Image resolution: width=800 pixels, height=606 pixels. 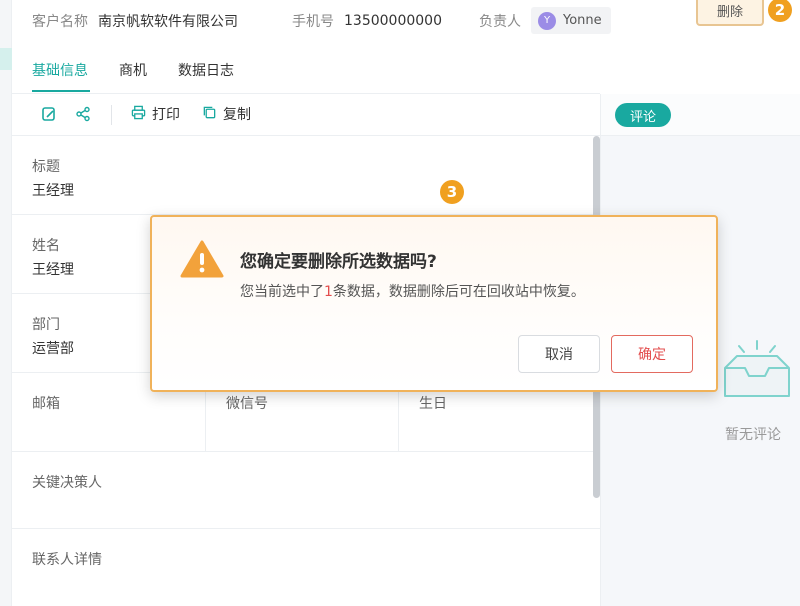 I want to click on edit-icon, so click(x=49, y=116).